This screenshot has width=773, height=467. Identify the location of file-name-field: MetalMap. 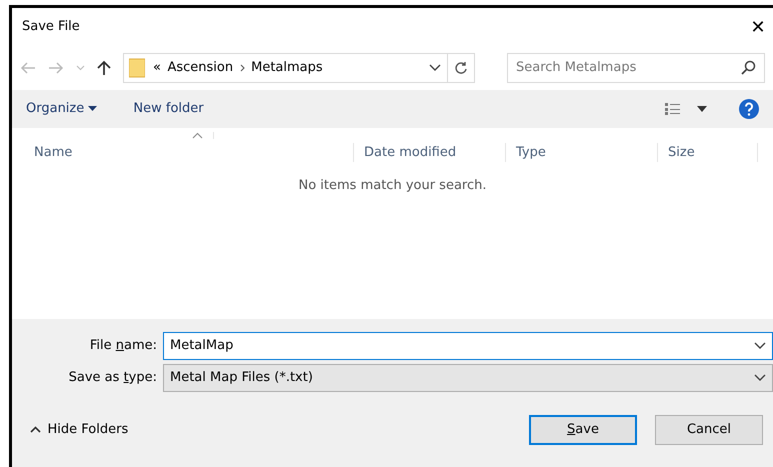
(468, 346).